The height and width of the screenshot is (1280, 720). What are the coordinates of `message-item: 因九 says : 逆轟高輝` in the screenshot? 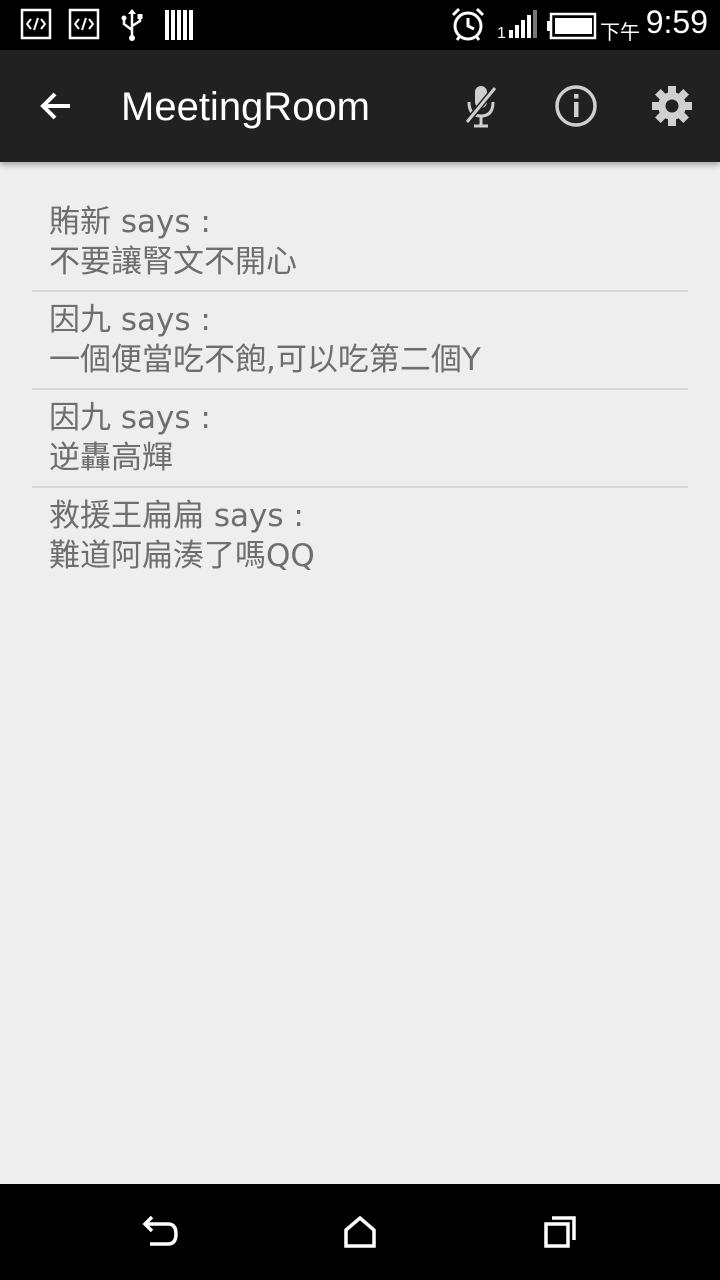 It's located at (360, 439).